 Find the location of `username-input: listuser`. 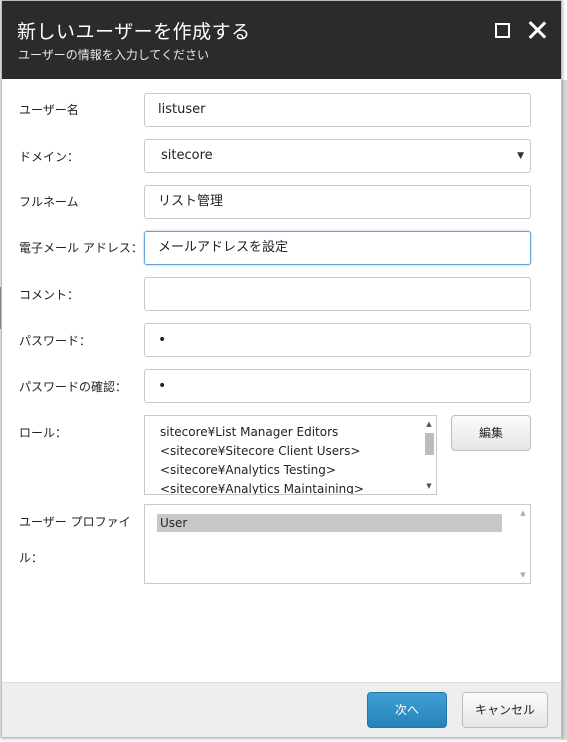

username-input: listuser is located at coordinates (337, 110).